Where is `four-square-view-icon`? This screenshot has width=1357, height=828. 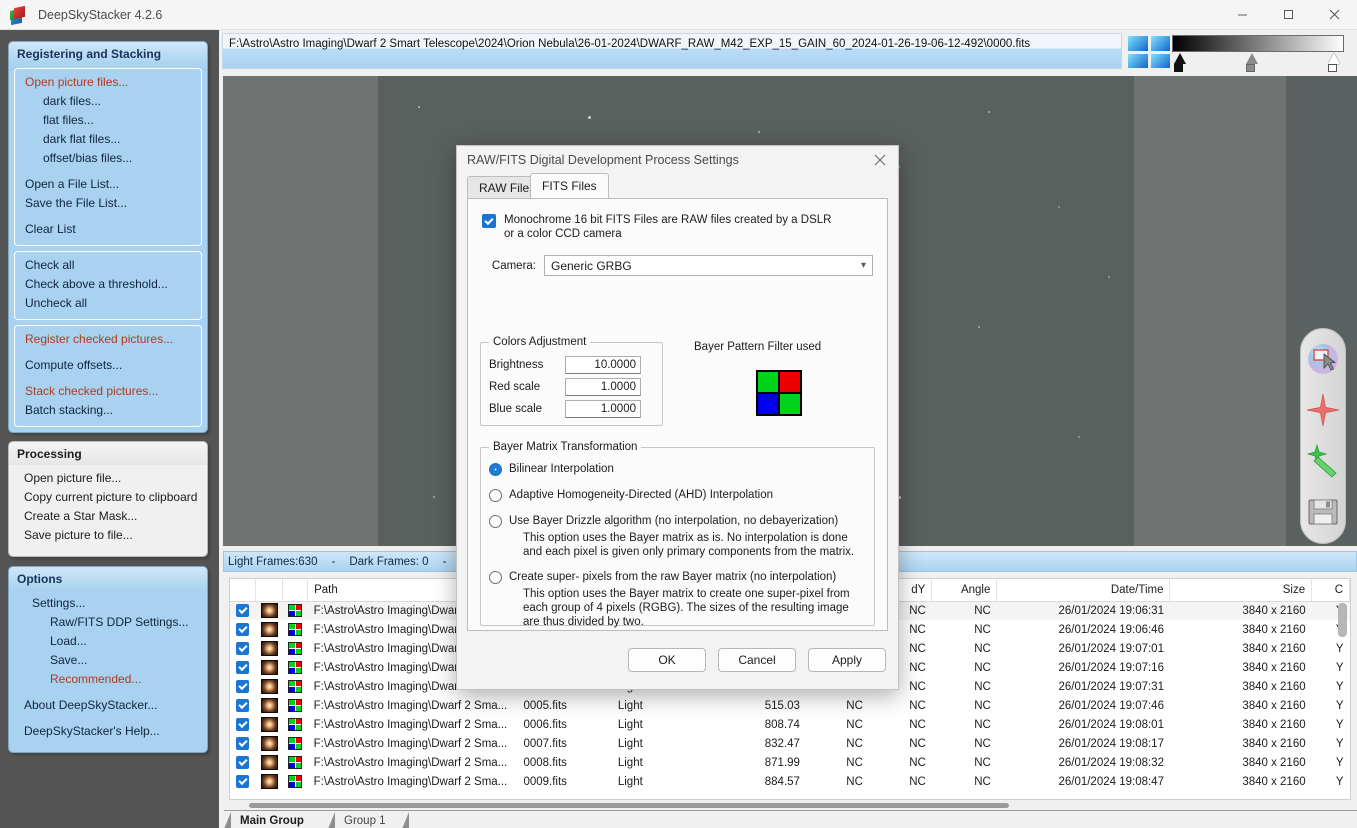 four-square-view-icon is located at coordinates (1149, 52).